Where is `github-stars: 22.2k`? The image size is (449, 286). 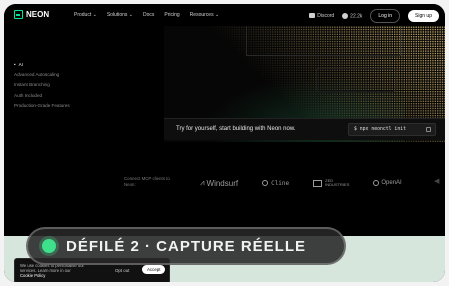 github-stars: 22.2k is located at coordinates (356, 16).